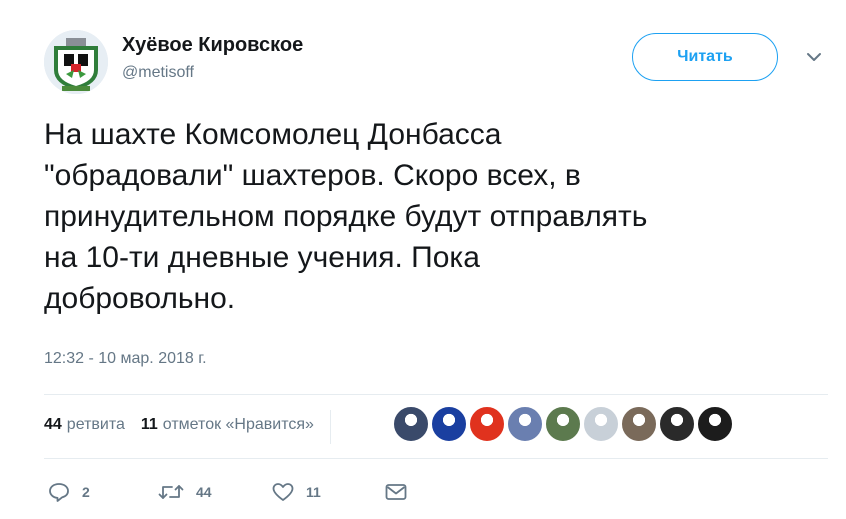 This screenshot has height=519, width=846. I want to click on reply-action: 2, so click(69, 492).